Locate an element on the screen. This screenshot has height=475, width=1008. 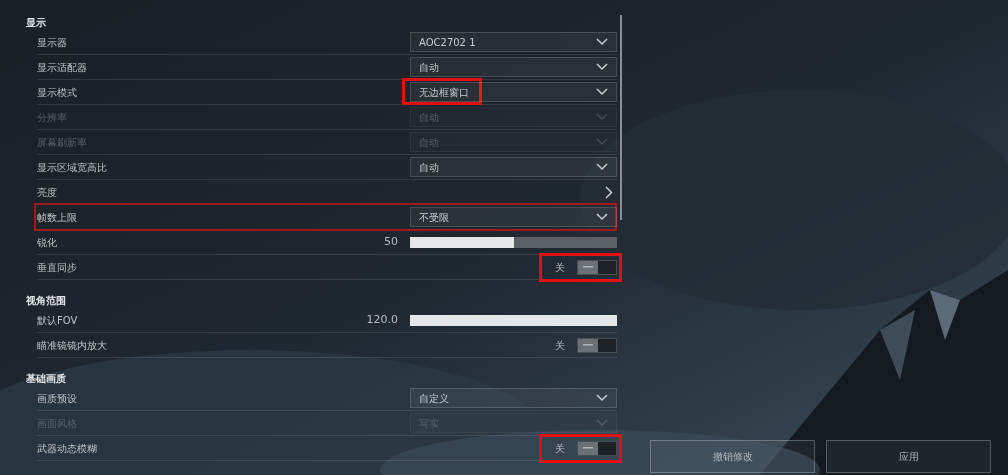
slider-value: 120.0 is located at coordinates (382, 319).